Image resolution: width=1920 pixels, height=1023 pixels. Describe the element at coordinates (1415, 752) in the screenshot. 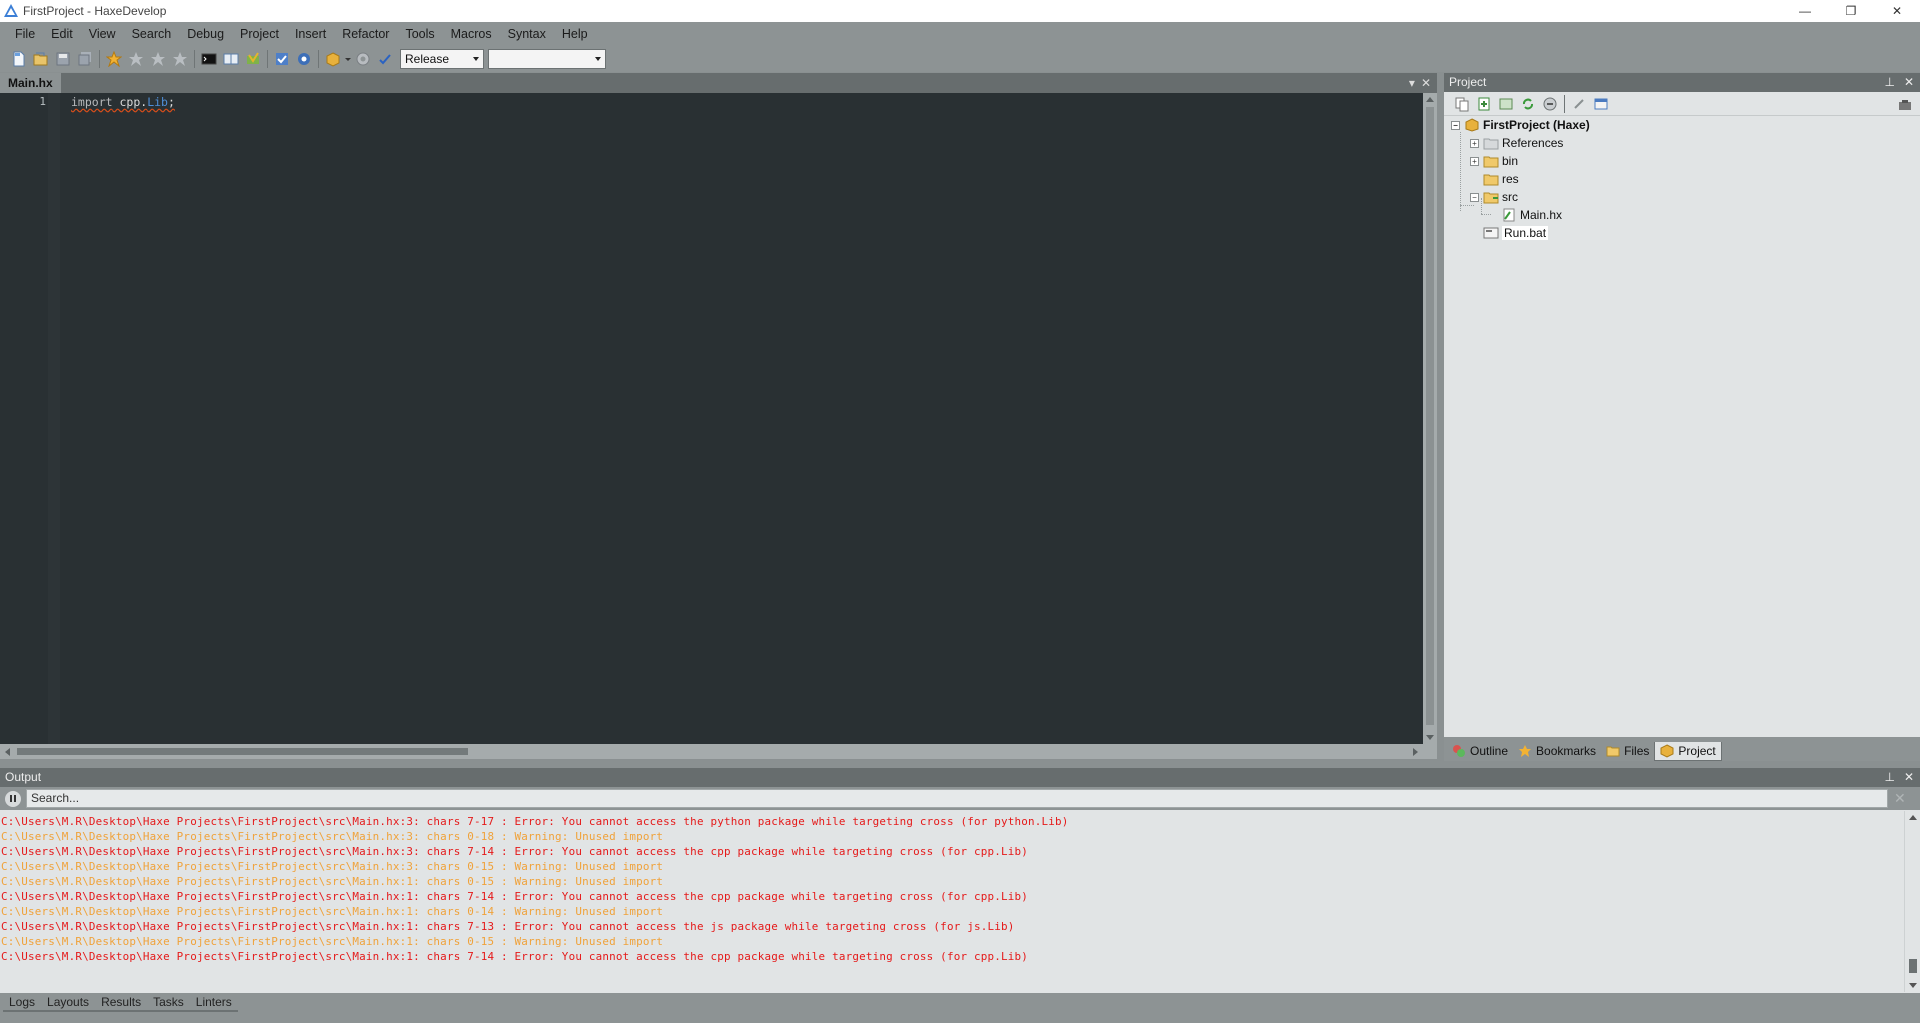

I see `scroll-right-icon` at that location.